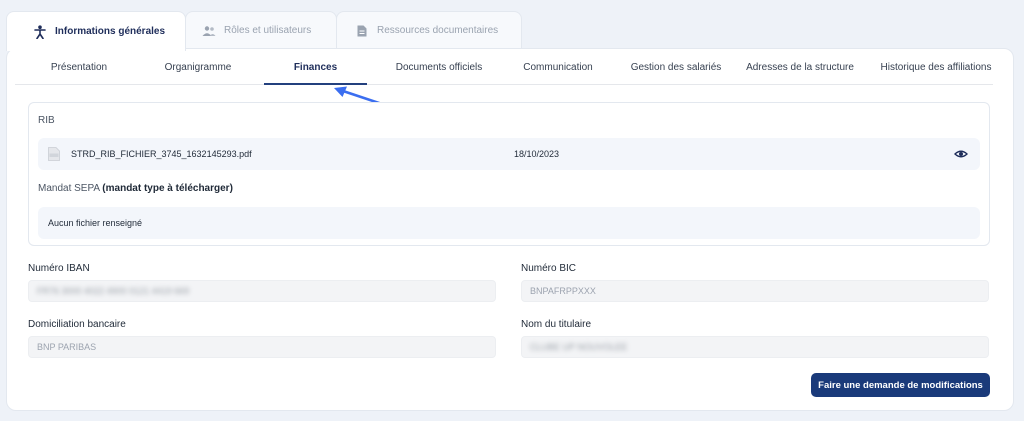  I want to click on tab-gestion-des-salaries: Gestion des salariés, so click(676, 71).